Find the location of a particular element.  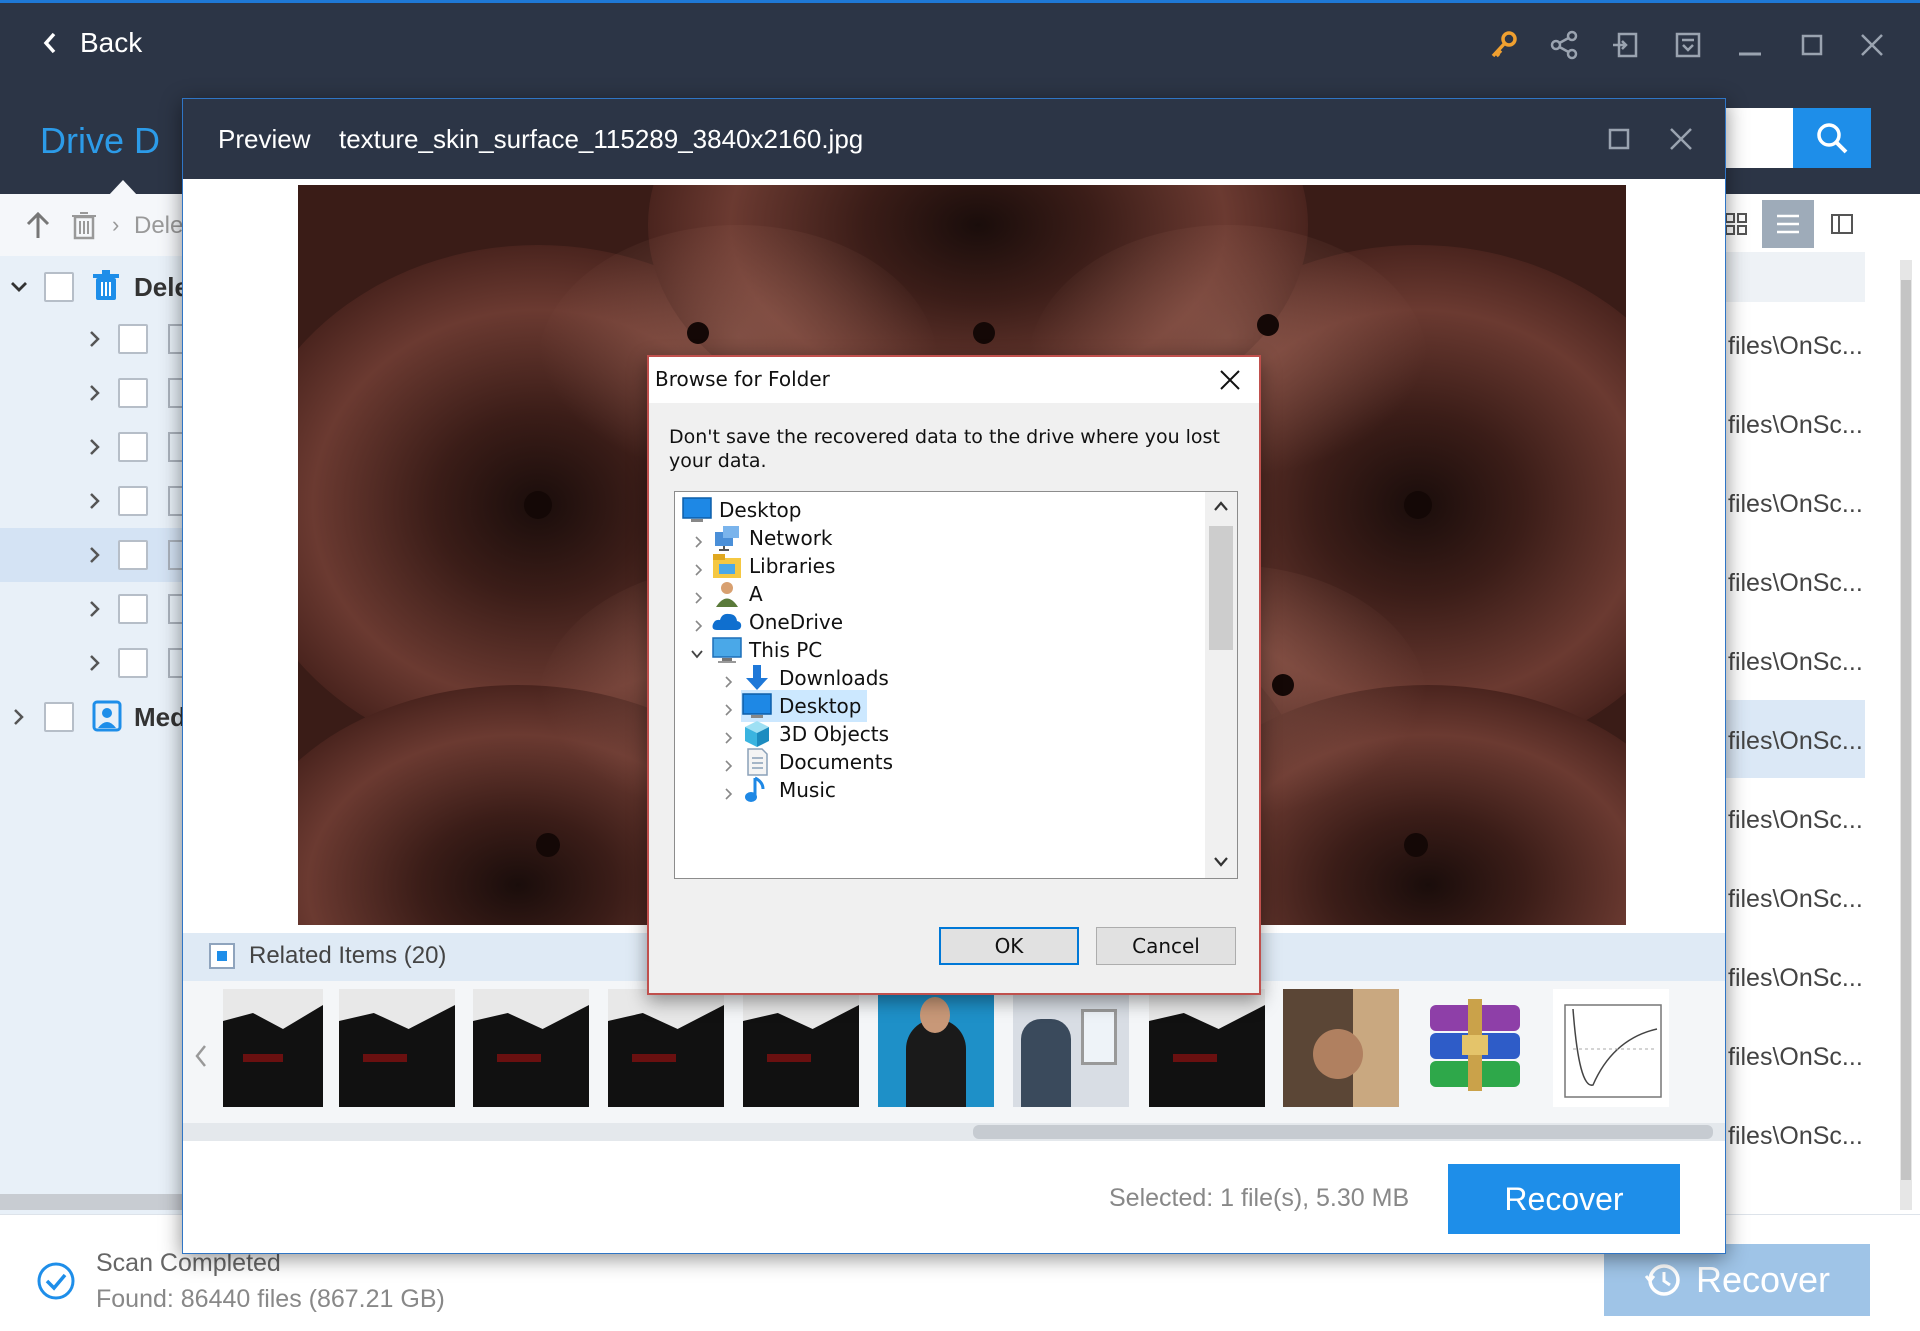

chevron-up-icon is located at coordinates (1221, 506).